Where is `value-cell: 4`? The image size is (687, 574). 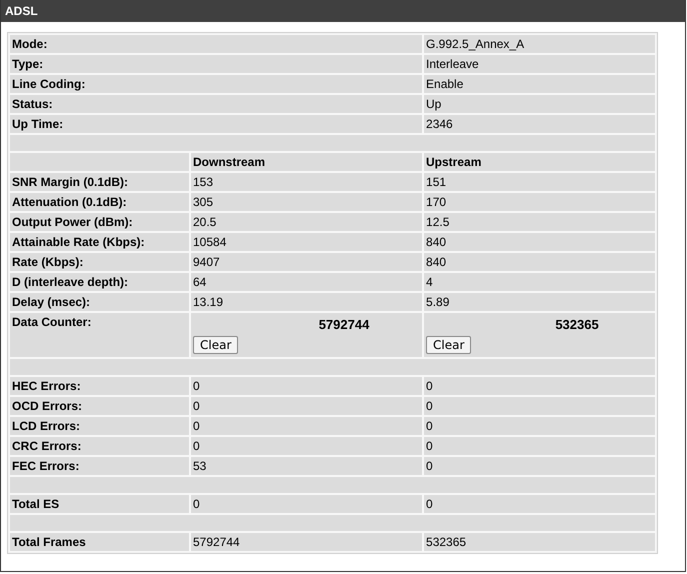 value-cell: 4 is located at coordinates (540, 282).